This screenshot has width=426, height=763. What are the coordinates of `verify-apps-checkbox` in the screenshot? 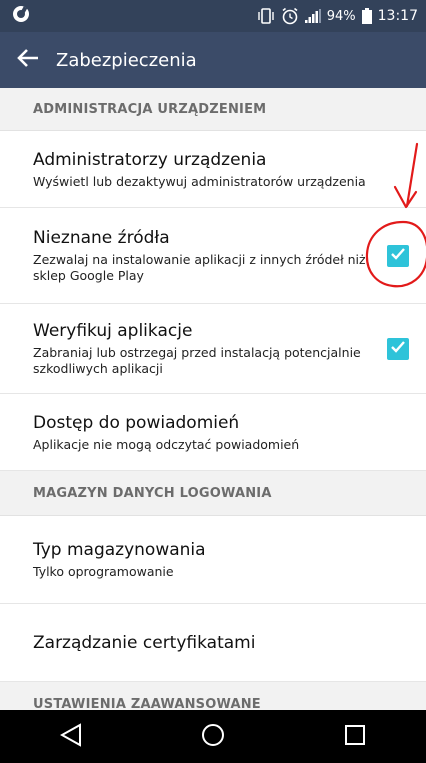 It's located at (398, 348).